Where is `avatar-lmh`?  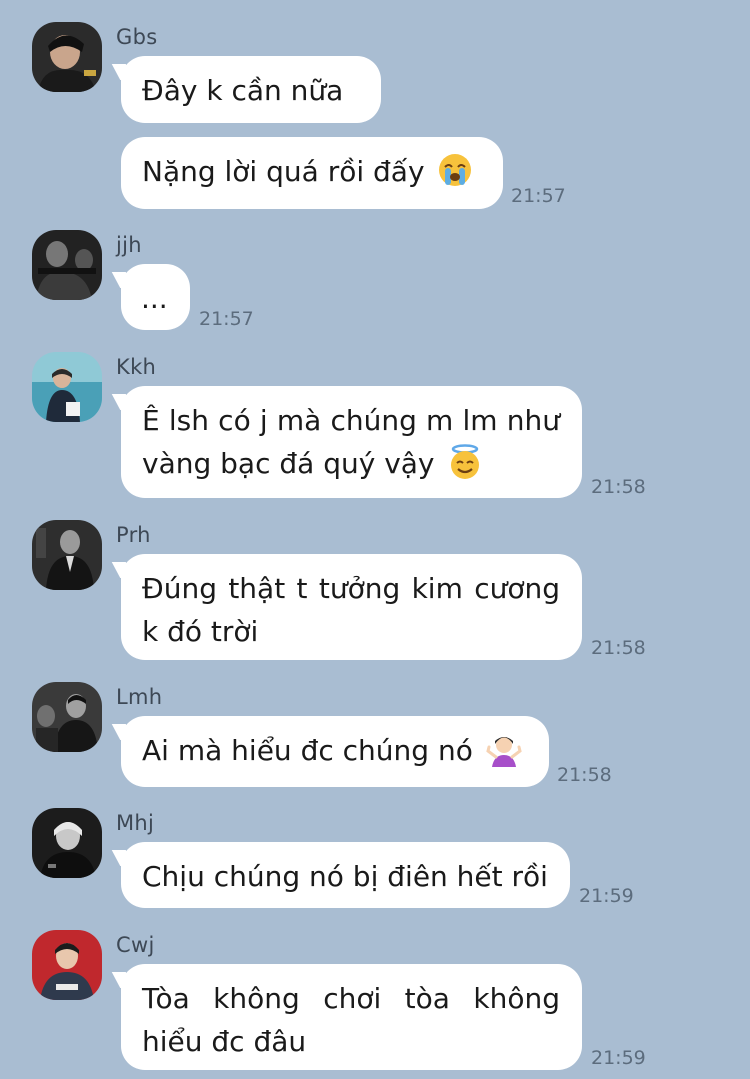 avatar-lmh is located at coordinates (67, 717).